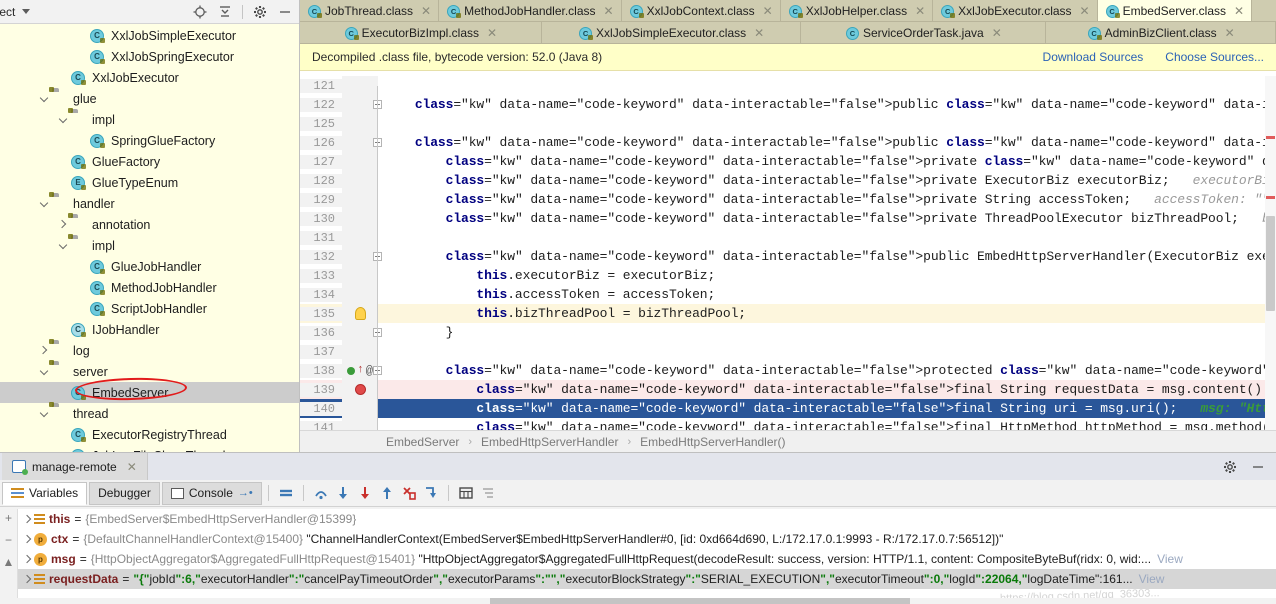 The height and width of the screenshot is (604, 1276). Describe the element at coordinates (149, 287) in the screenshot. I see `tree-node-methodjobhandler: C MethodJobHandler` at that location.